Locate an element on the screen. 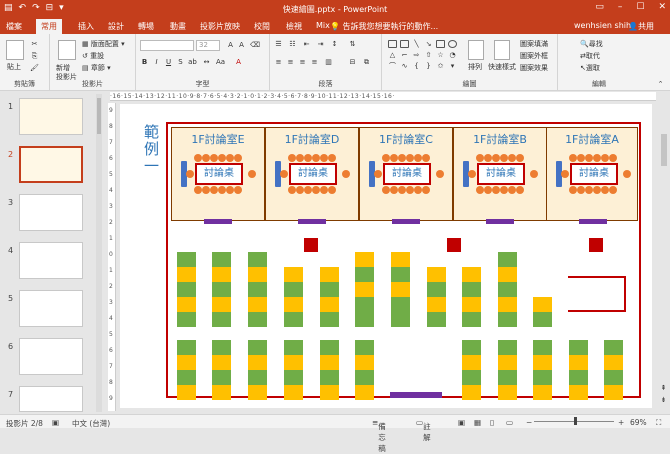 This screenshot has height=454, width=670. ribbon-display-icon: ▭ is located at coordinates (599, 7).